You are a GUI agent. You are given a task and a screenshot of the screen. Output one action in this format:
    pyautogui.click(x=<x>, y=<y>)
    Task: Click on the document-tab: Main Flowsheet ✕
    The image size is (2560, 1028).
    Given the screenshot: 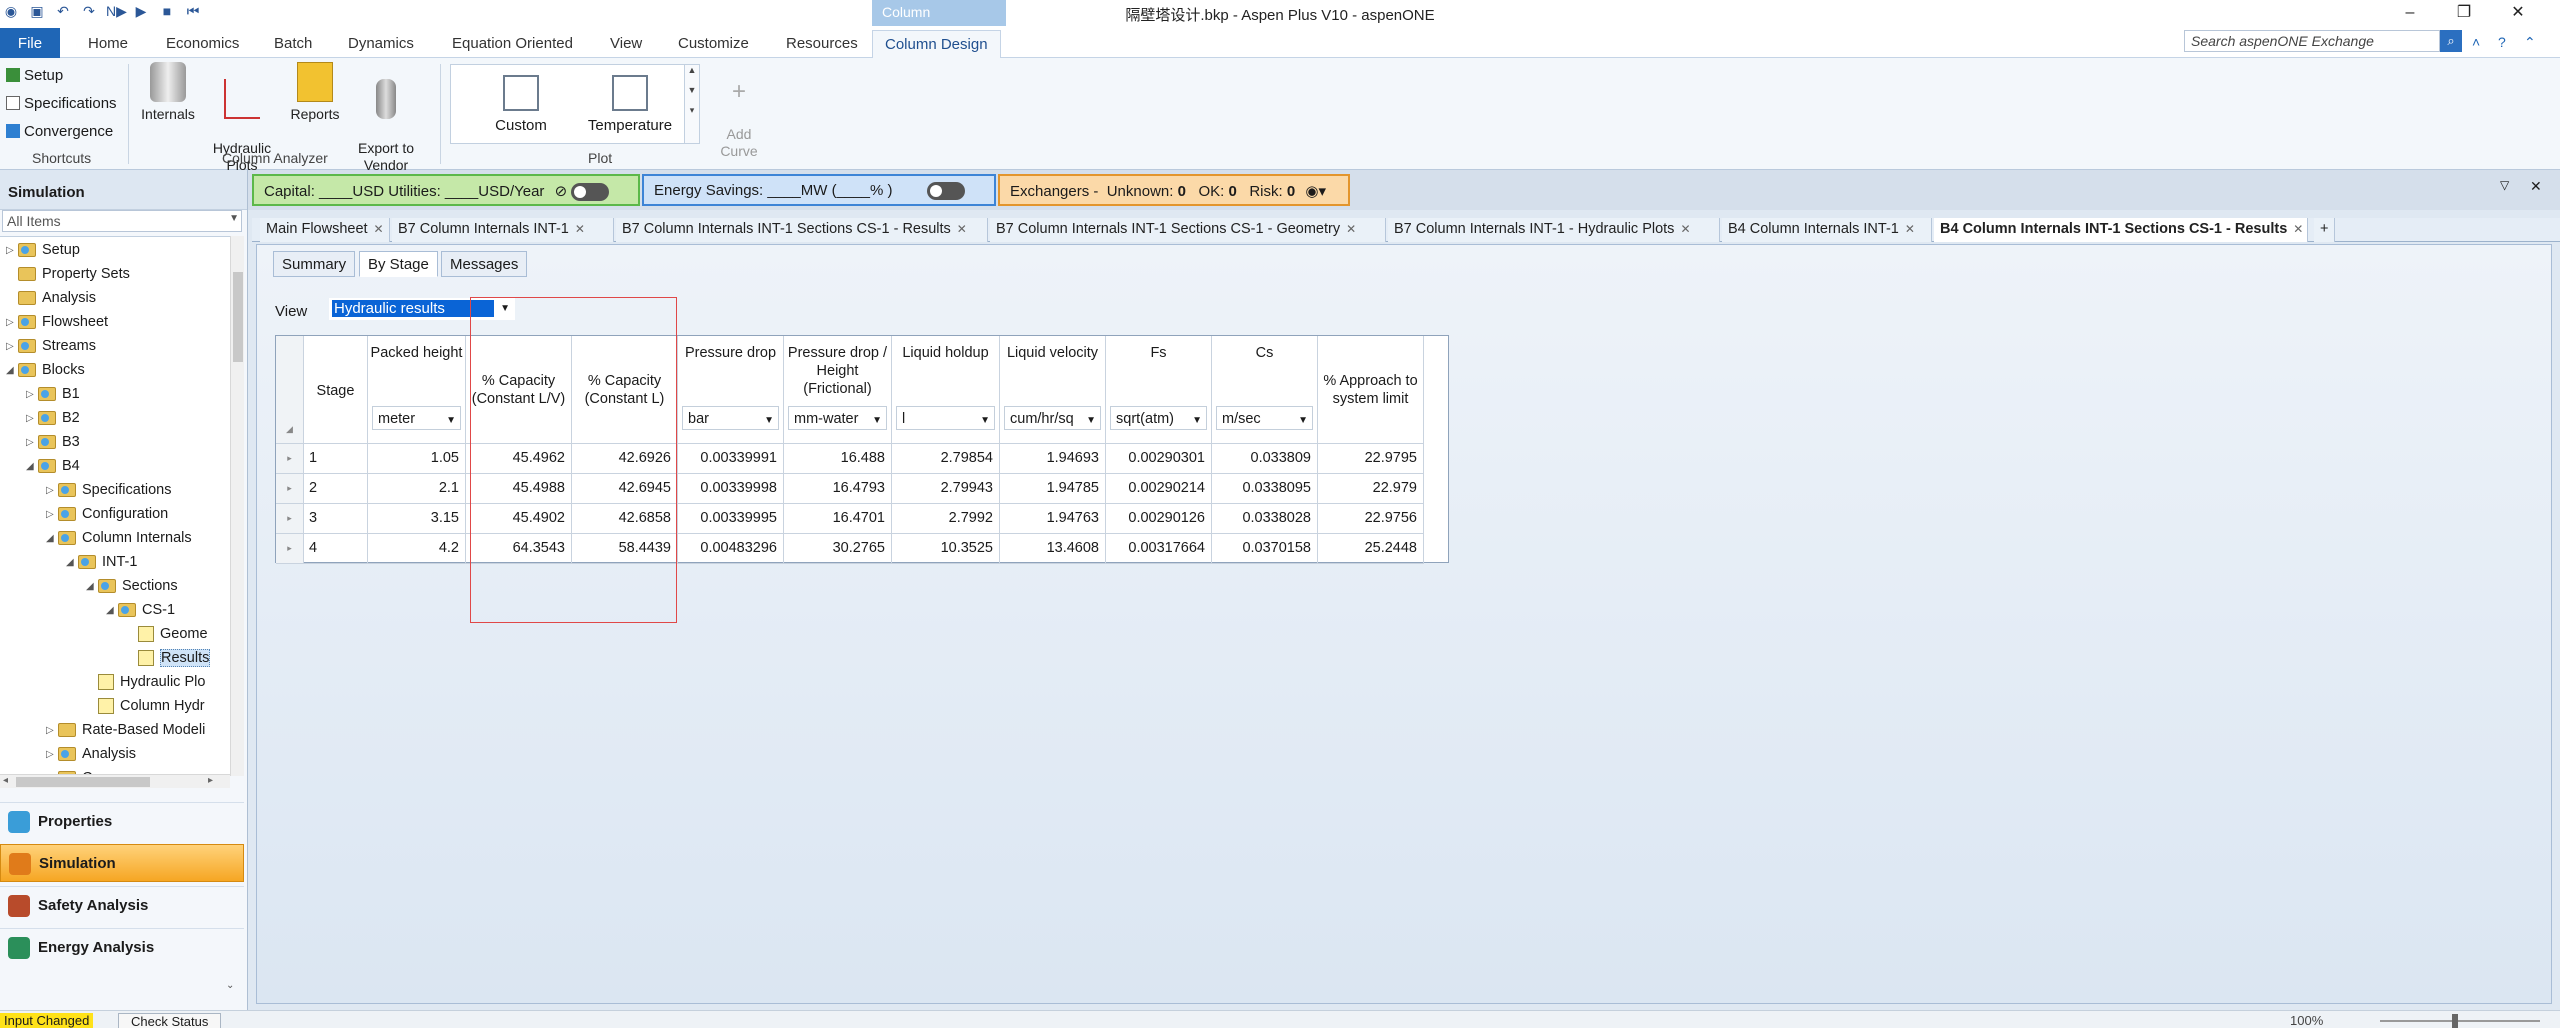 What is the action you would take?
    pyautogui.click(x=325, y=230)
    